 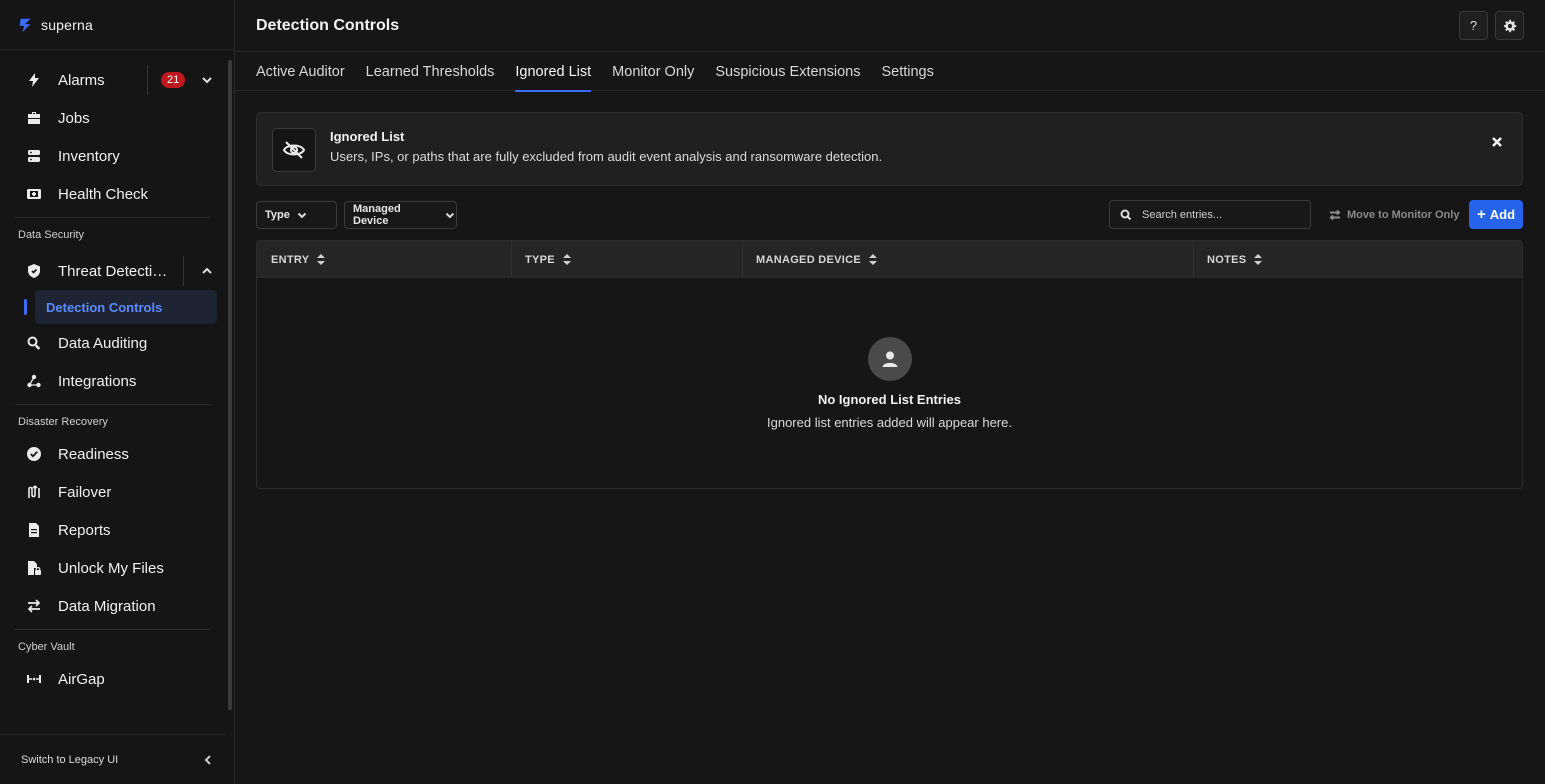 I want to click on shield-icon, so click(x=34, y=271).